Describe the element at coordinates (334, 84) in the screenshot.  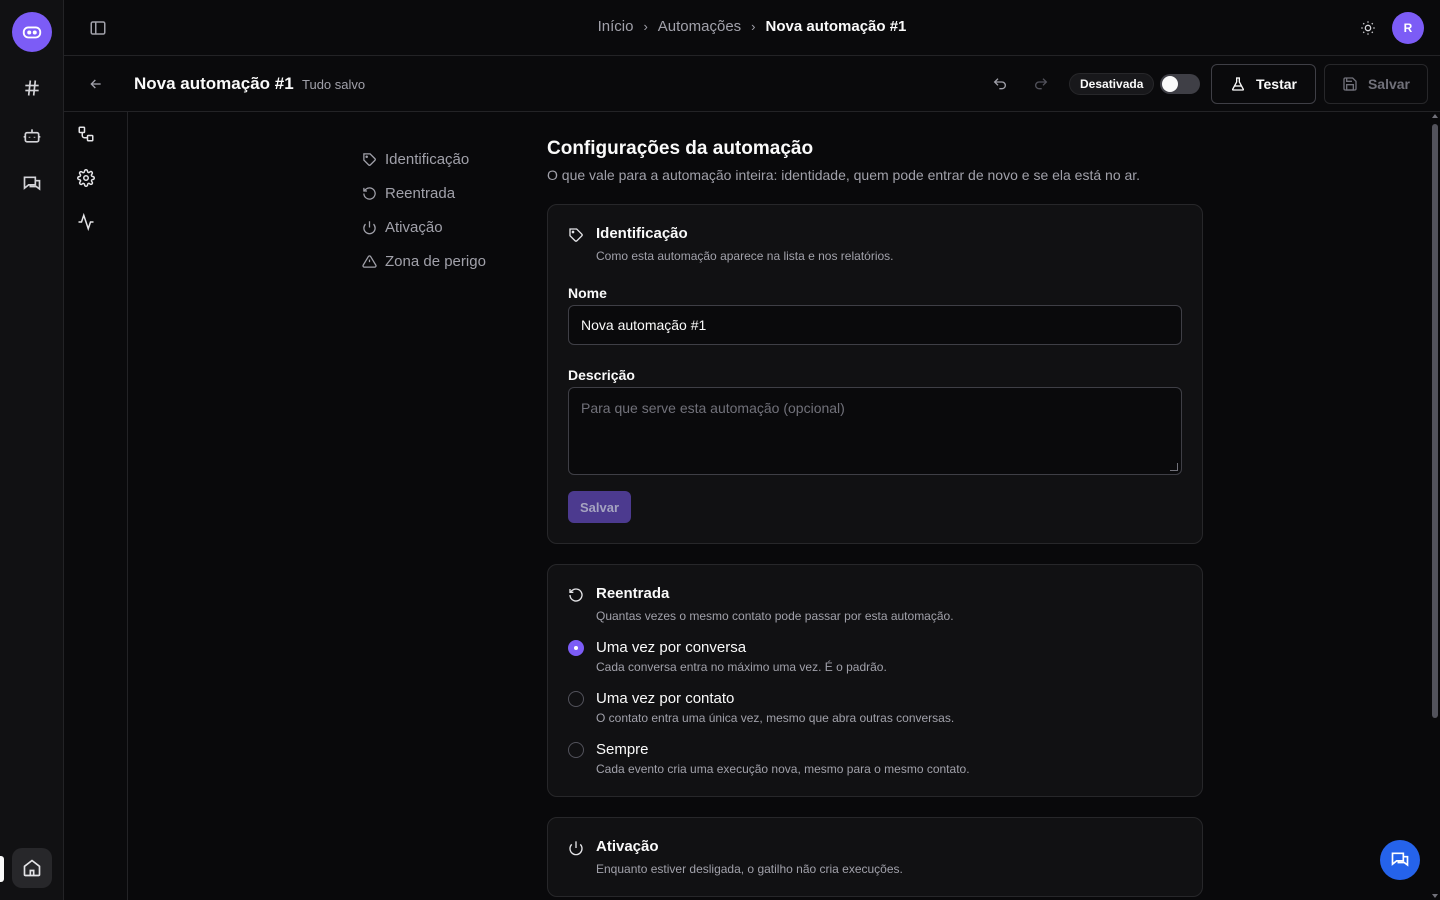
I see `save-status: Tudo salvo` at that location.